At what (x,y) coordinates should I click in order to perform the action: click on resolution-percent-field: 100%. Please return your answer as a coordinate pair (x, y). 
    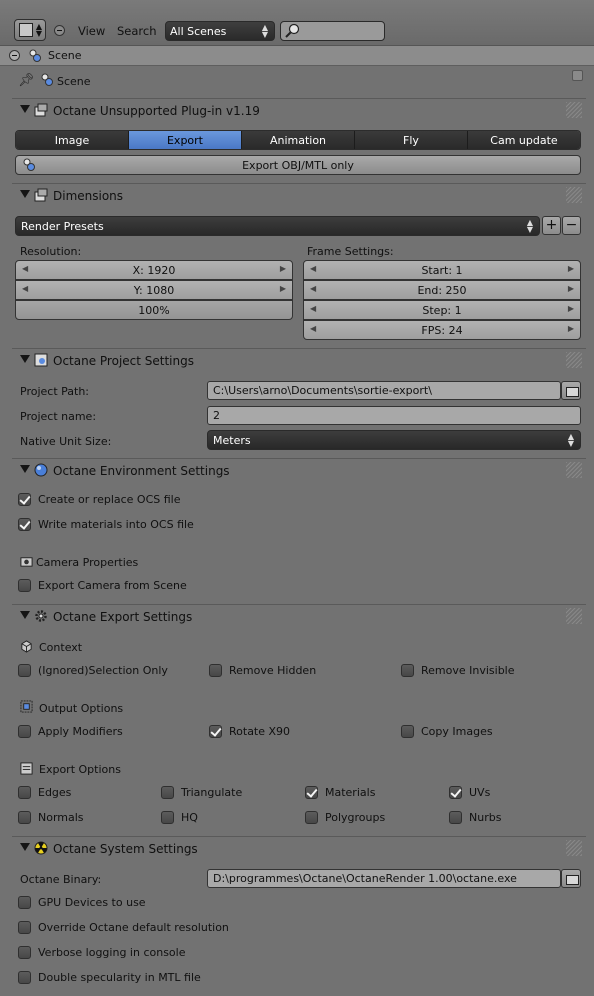
    Looking at the image, I should click on (154, 310).